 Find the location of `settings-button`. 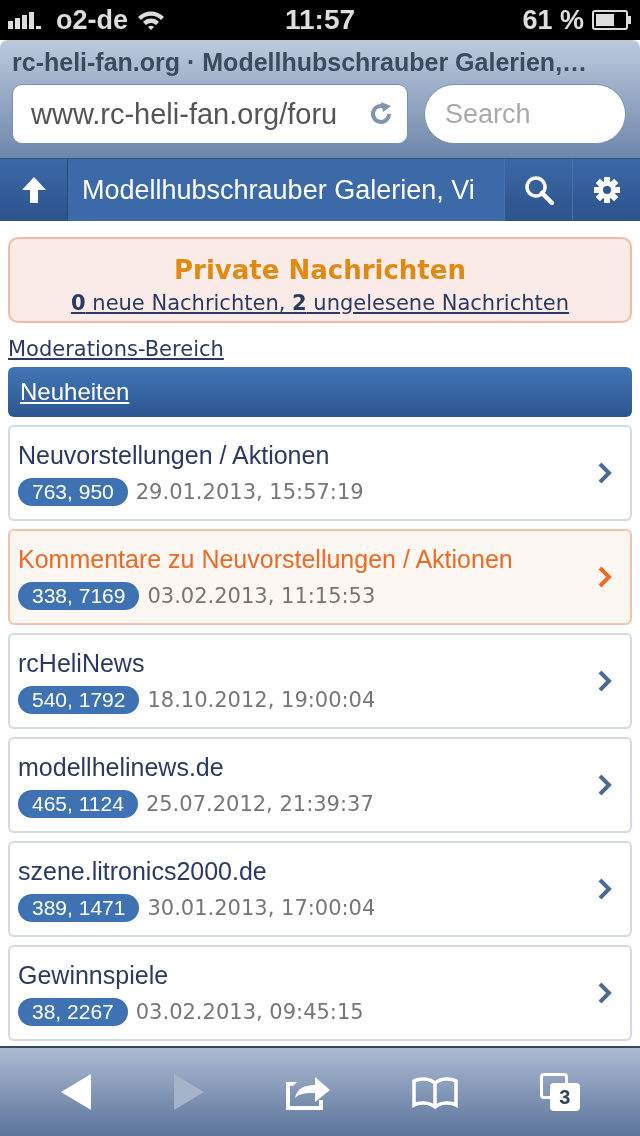

settings-button is located at coordinates (606, 190).